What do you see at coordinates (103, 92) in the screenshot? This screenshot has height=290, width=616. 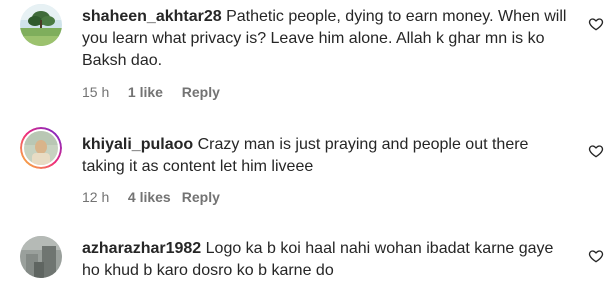 I see `comment-time: 15 h` at bounding box center [103, 92].